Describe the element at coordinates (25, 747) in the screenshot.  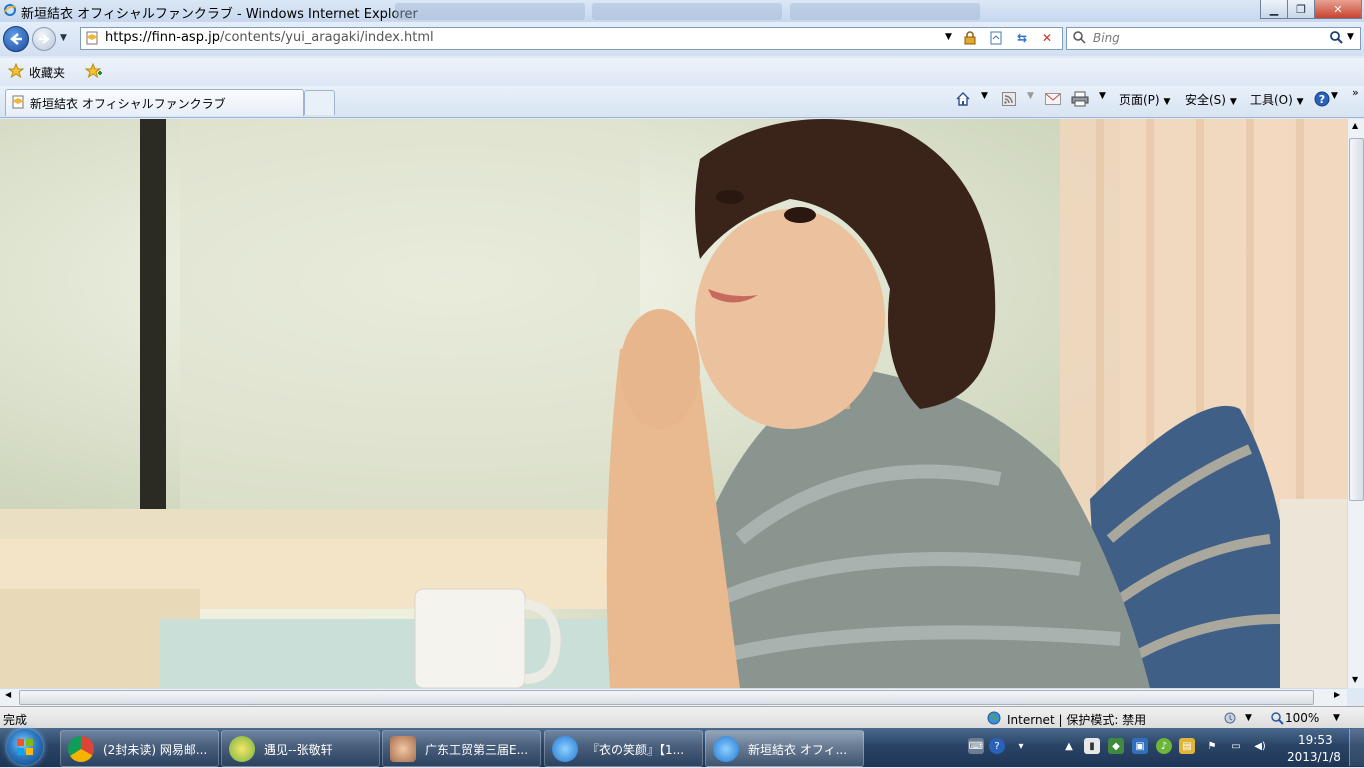
I see `start-button` at that location.